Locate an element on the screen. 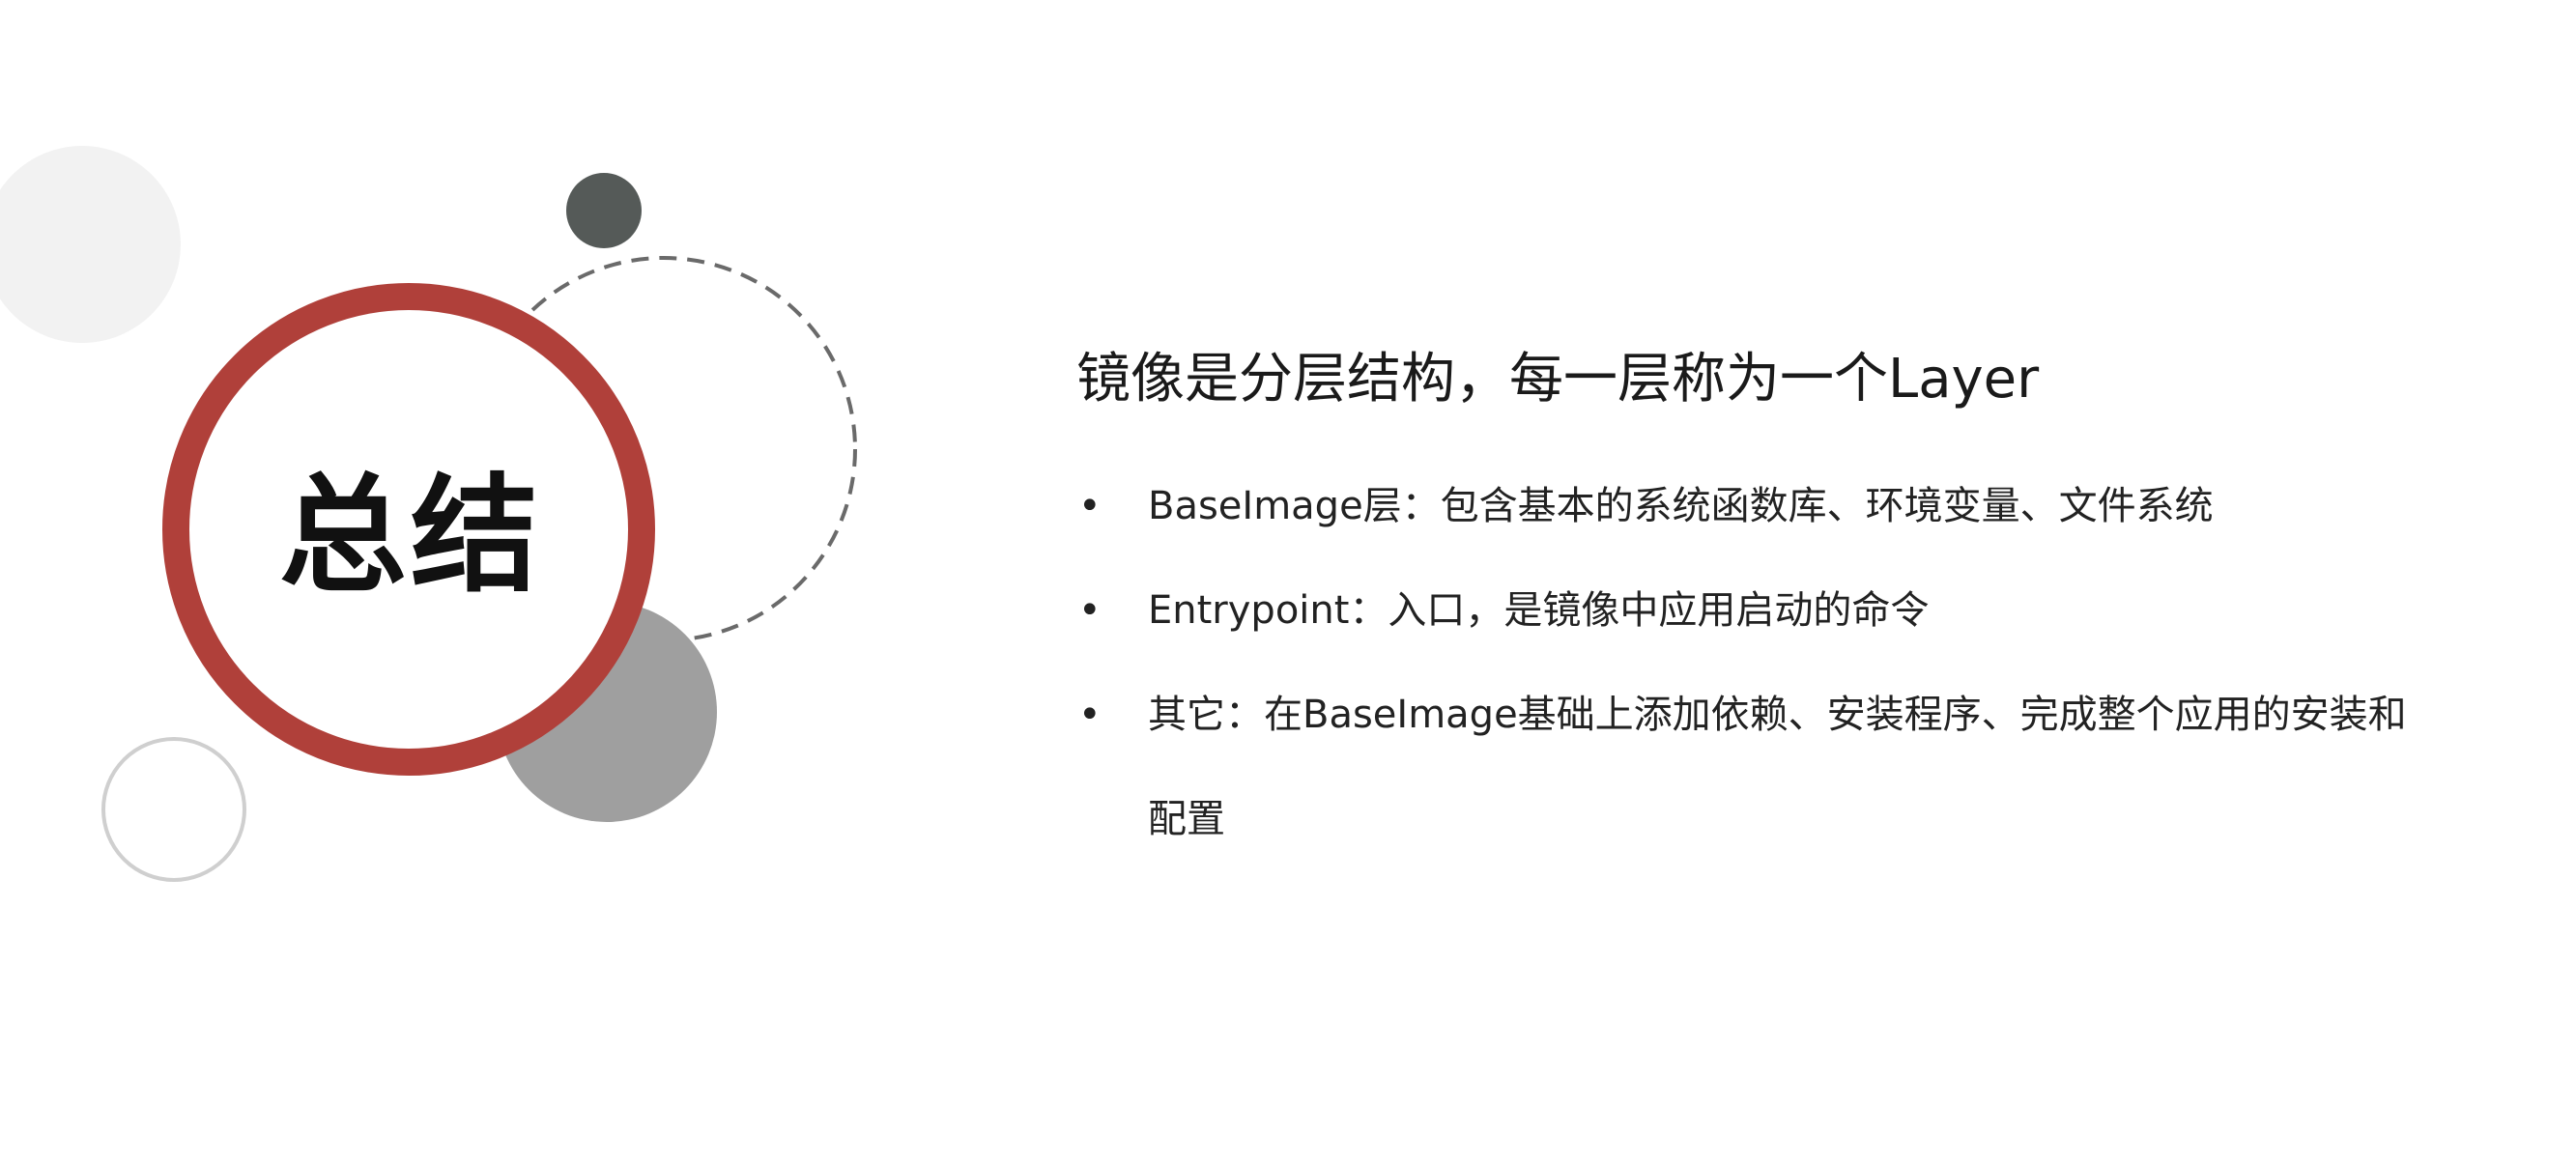  list-item: • BaseImage层：包含基本的系统函数库、环境变量、文件系统 is located at coordinates (1753, 506).